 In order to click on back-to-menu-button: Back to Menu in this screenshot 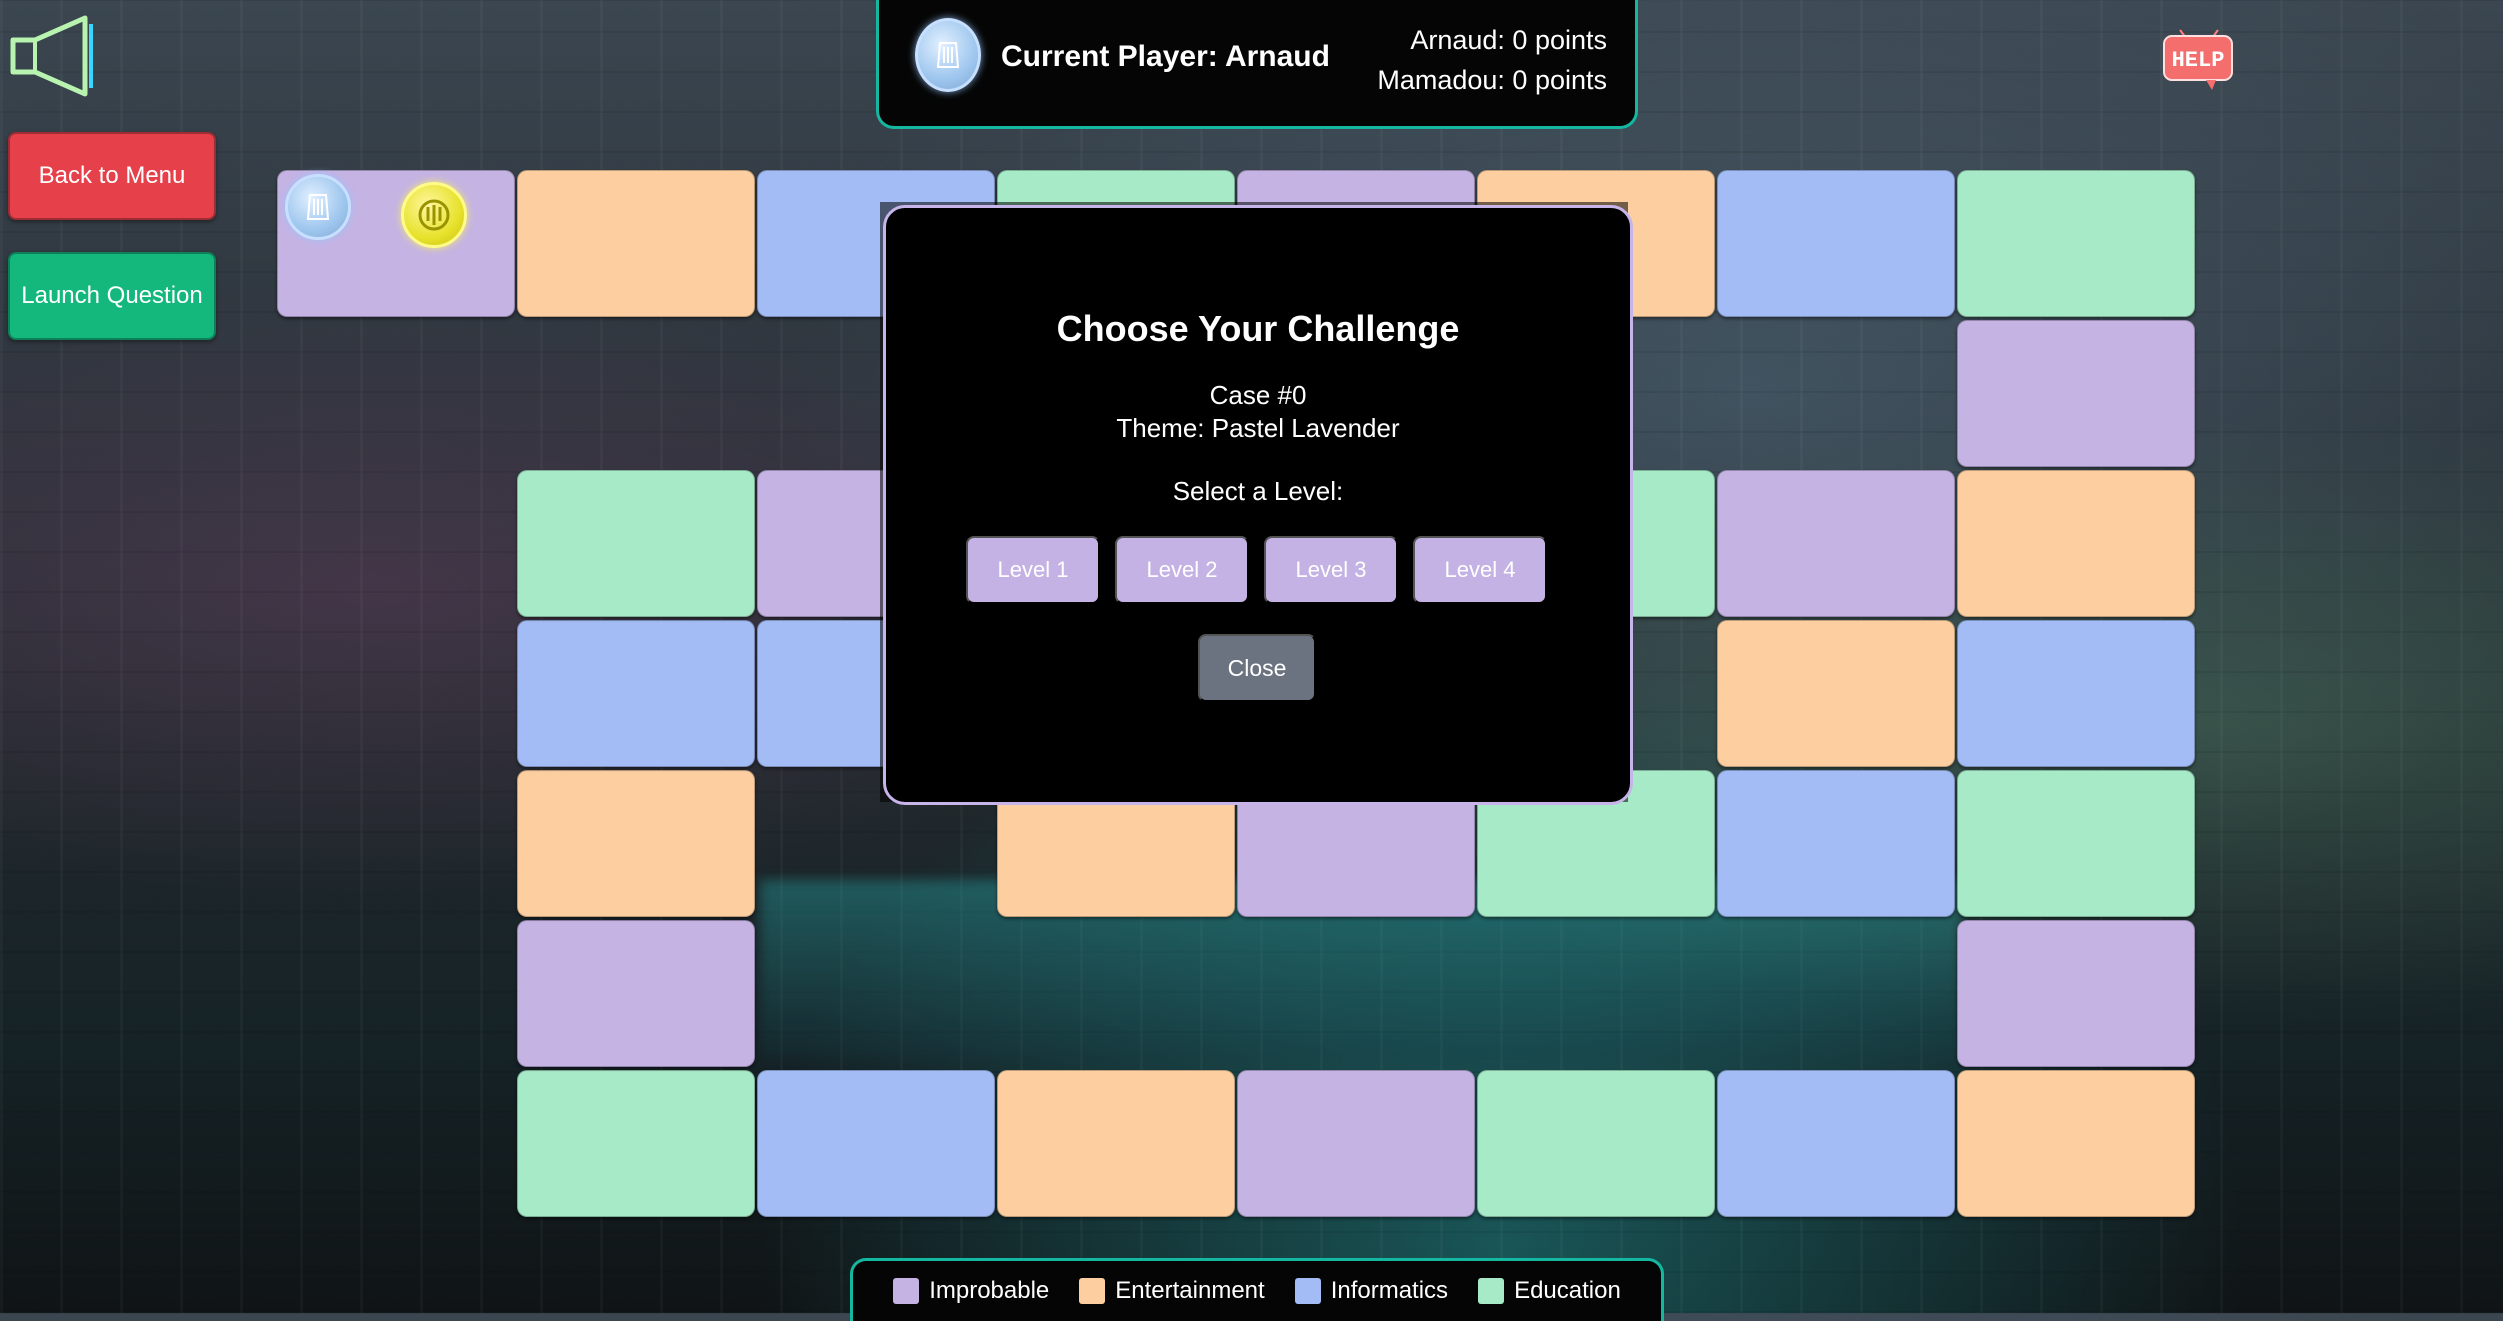, I will do `click(112, 176)`.